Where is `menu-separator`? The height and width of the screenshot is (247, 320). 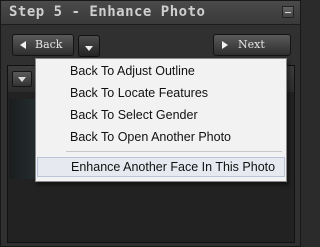 menu-separator is located at coordinates (174, 151).